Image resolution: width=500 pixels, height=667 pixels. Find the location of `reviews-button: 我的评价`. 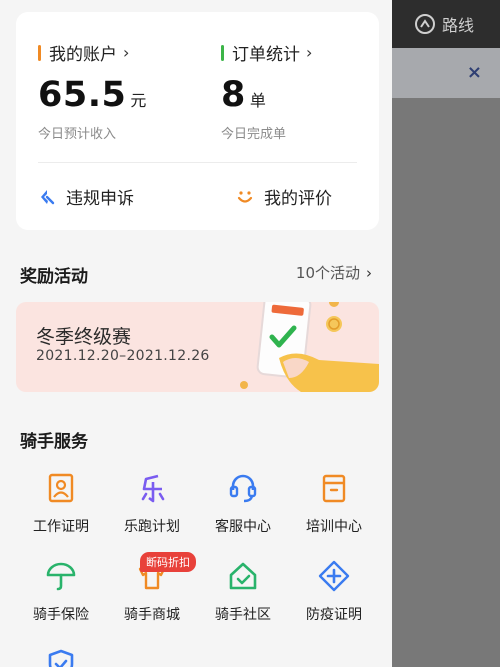

reviews-button: 我的评价 is located at coordinates (284, 196).